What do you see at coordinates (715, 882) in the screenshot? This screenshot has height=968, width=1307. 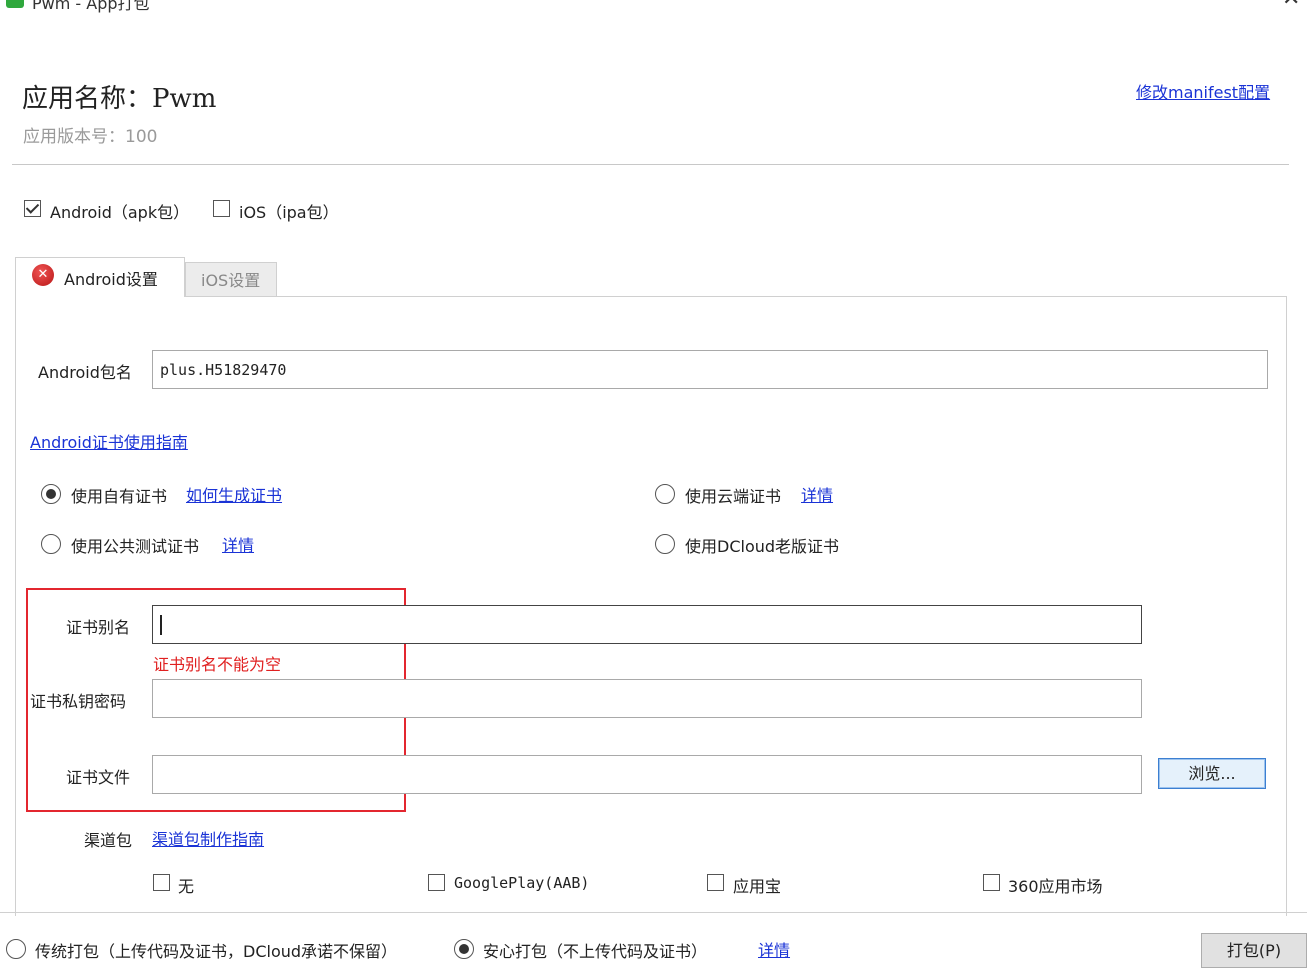 I see `channel-yingyongbao-checkbox` at bounding box center [715, 882].